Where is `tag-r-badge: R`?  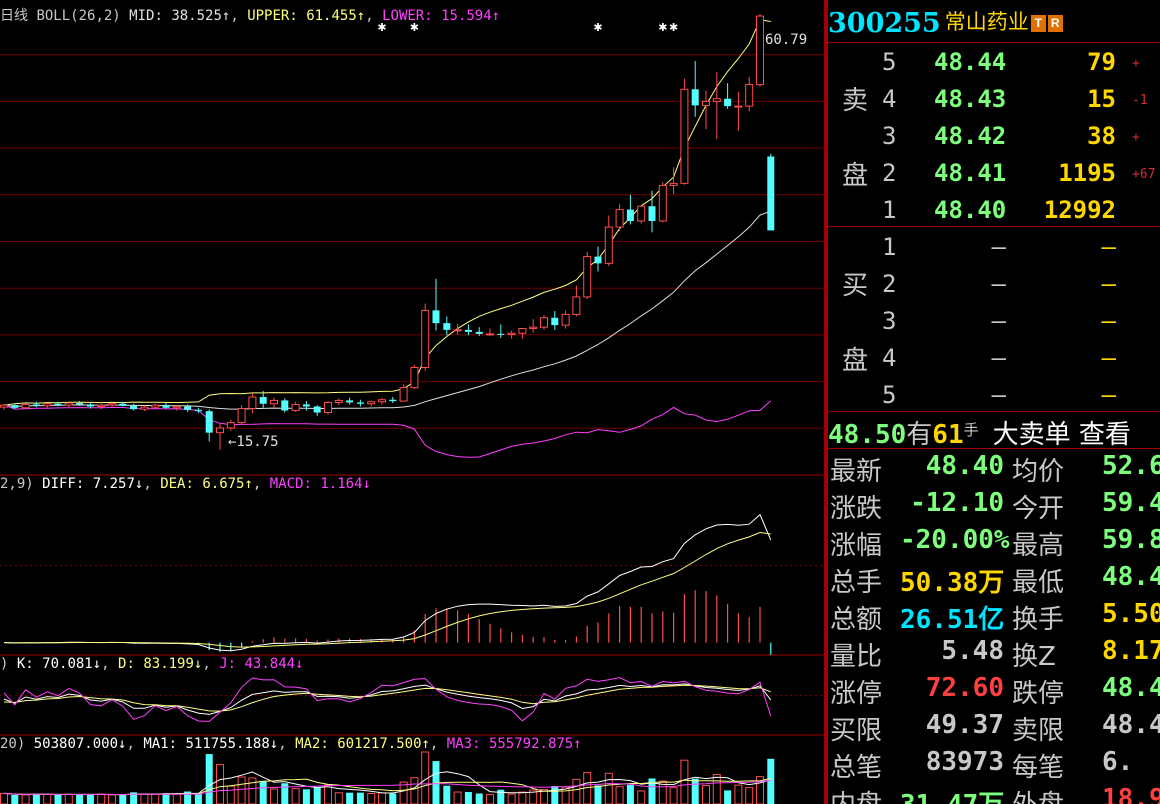 tag-r-badge: R is located at coordinates (1055, 23).